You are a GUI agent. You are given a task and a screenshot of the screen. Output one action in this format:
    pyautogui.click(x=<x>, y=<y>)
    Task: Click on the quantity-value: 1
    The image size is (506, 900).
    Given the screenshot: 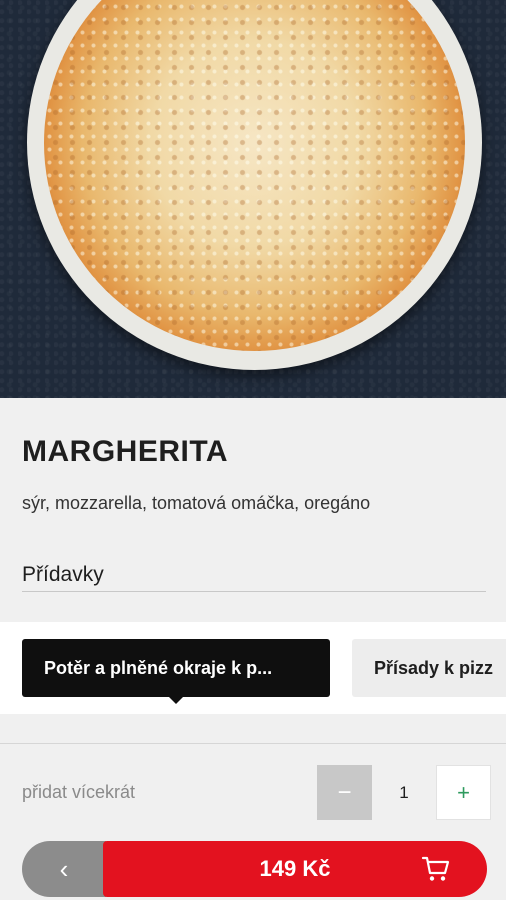 What is the action you would take?
    pyautogui.click(x=404, y=792)
    